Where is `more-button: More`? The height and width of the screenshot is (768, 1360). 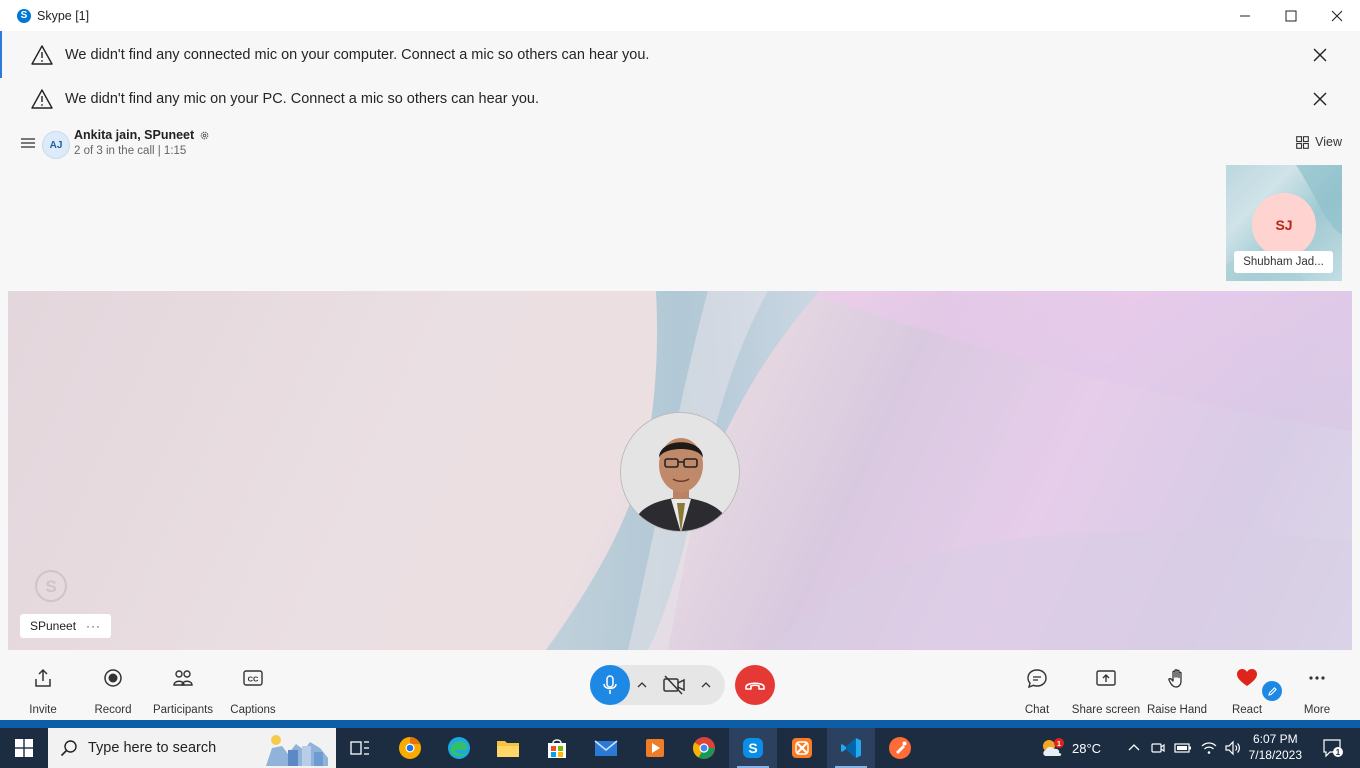
more-button: More is located at coordinates (1317, 685).